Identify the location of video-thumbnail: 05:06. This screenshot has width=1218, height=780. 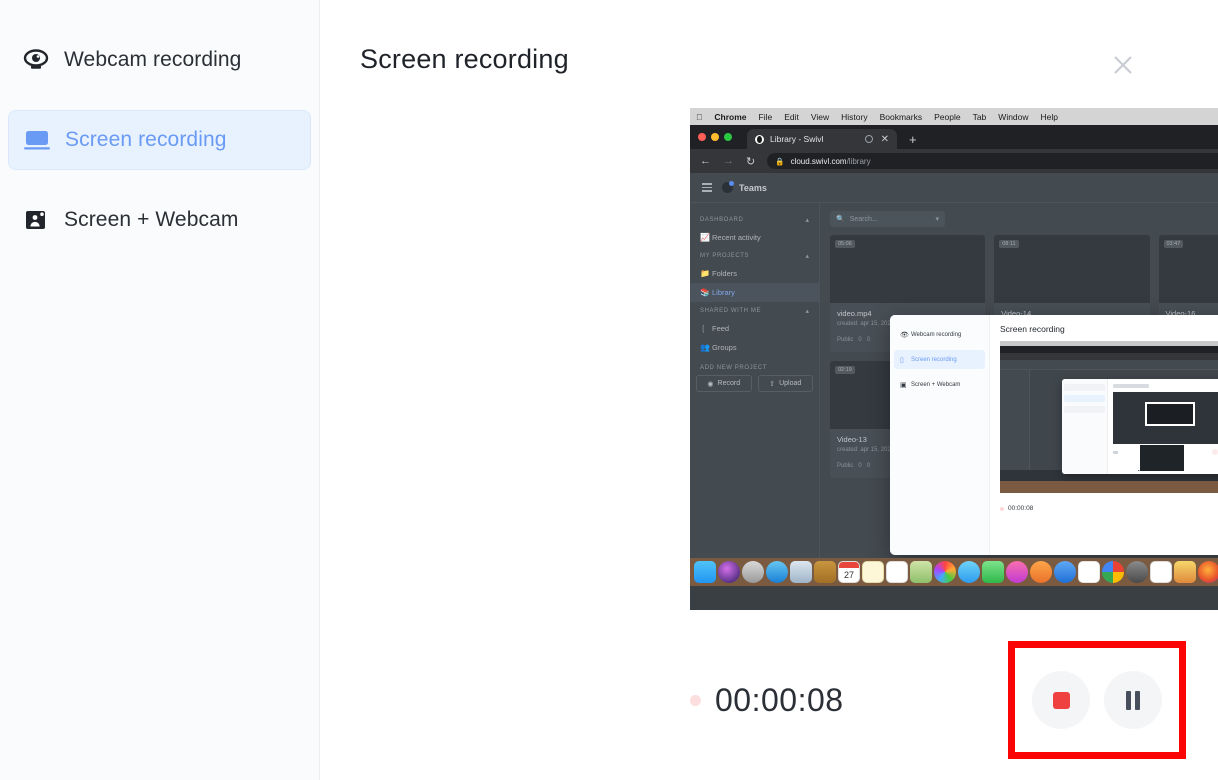
(908, 269).